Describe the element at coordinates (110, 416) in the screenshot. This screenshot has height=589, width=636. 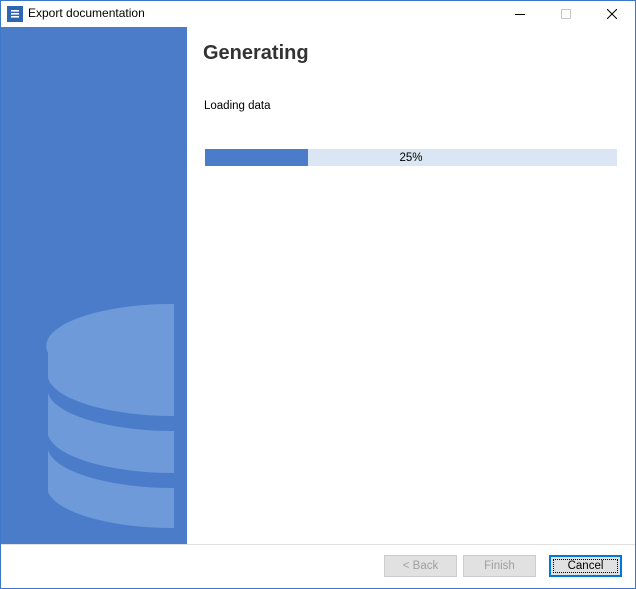
I see `database-icon` at that location.